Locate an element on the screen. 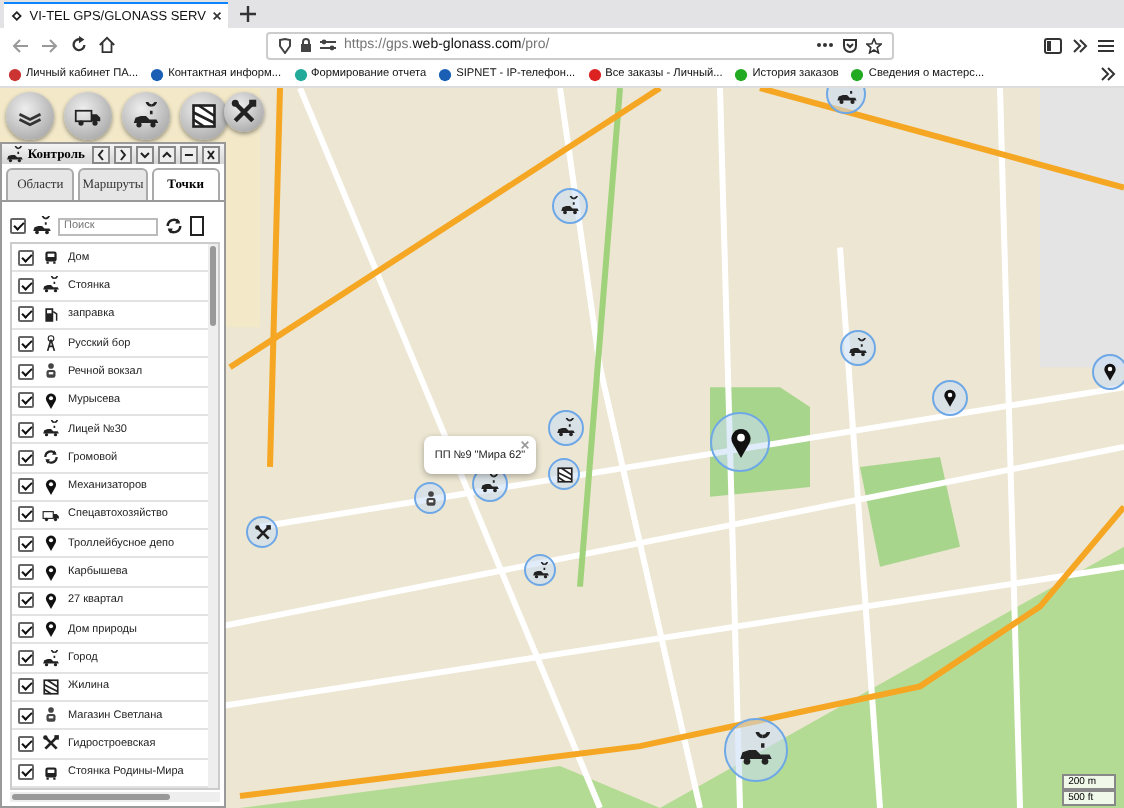 The image size is (1124, 808). back-icon is located at coordinates (20, 45).